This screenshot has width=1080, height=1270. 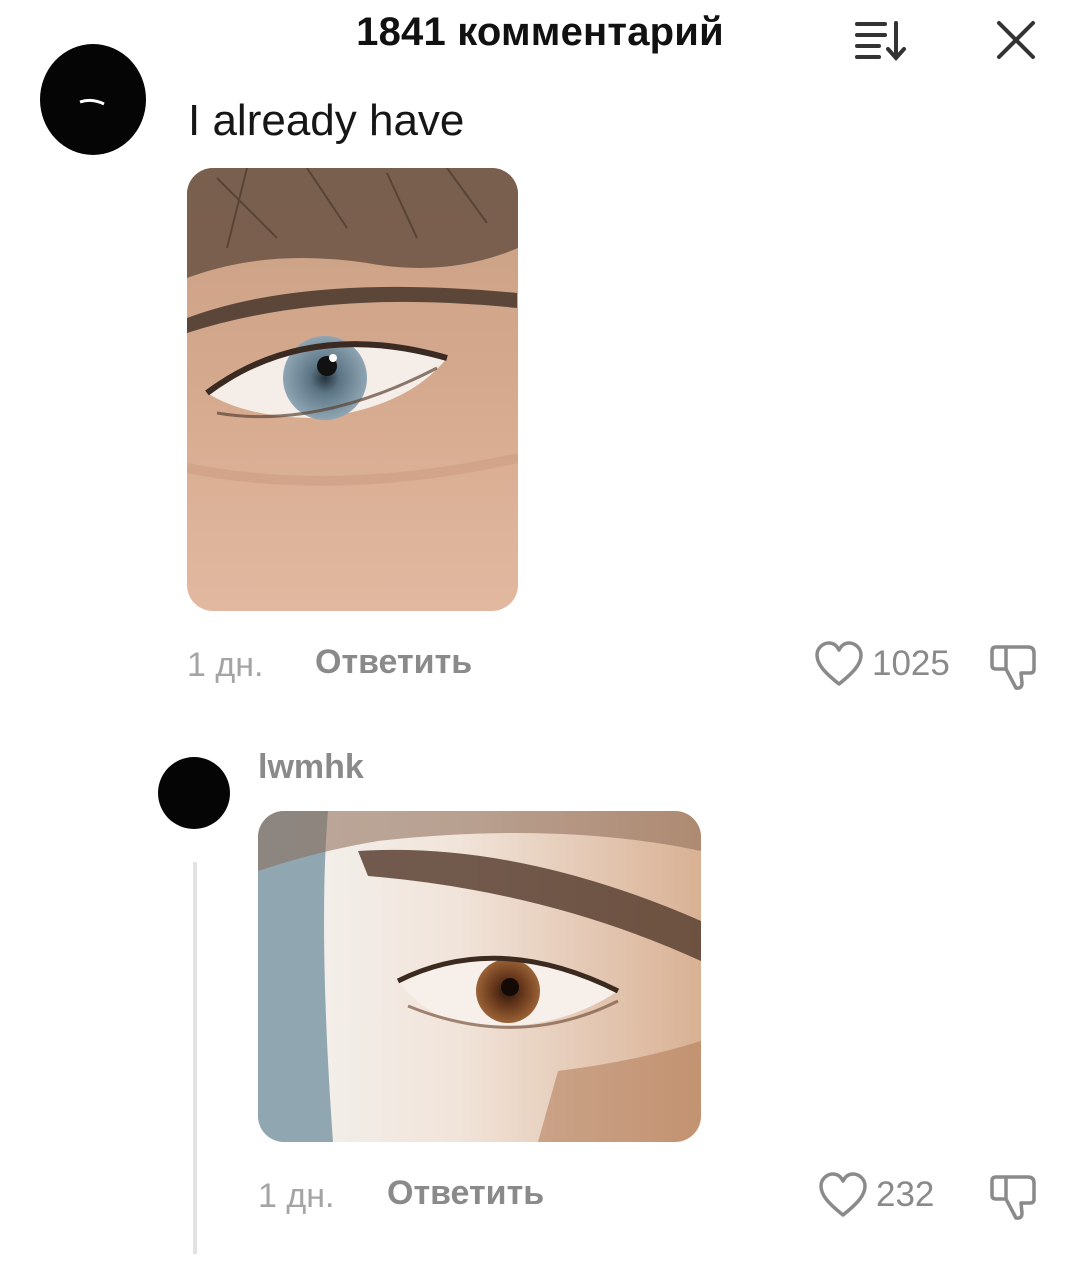 I want to click on username: lwmhk, so click(x=311, y=767).